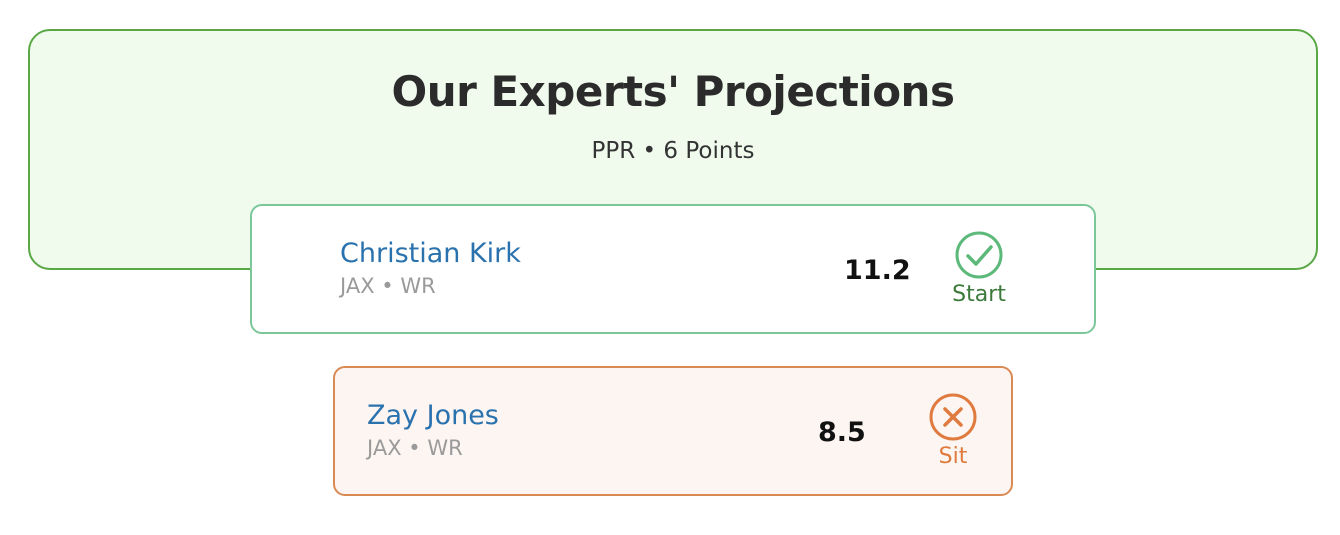 The width and height of the screenshot is (1340, 535). What do you see at coordinates (433, 415) in the screenshot?
I see `player-name-link: Zay Jones` at bounding box center [433, 415].